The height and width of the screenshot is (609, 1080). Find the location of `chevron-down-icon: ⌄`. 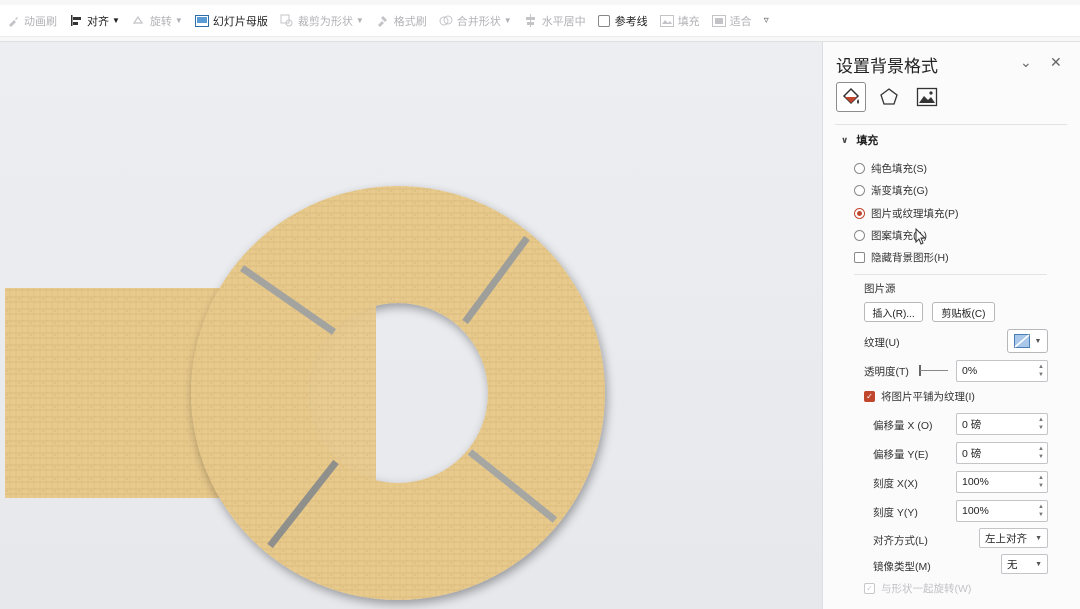

chevron-down-icon: ⌄ is located at coordinates (1026, 62).